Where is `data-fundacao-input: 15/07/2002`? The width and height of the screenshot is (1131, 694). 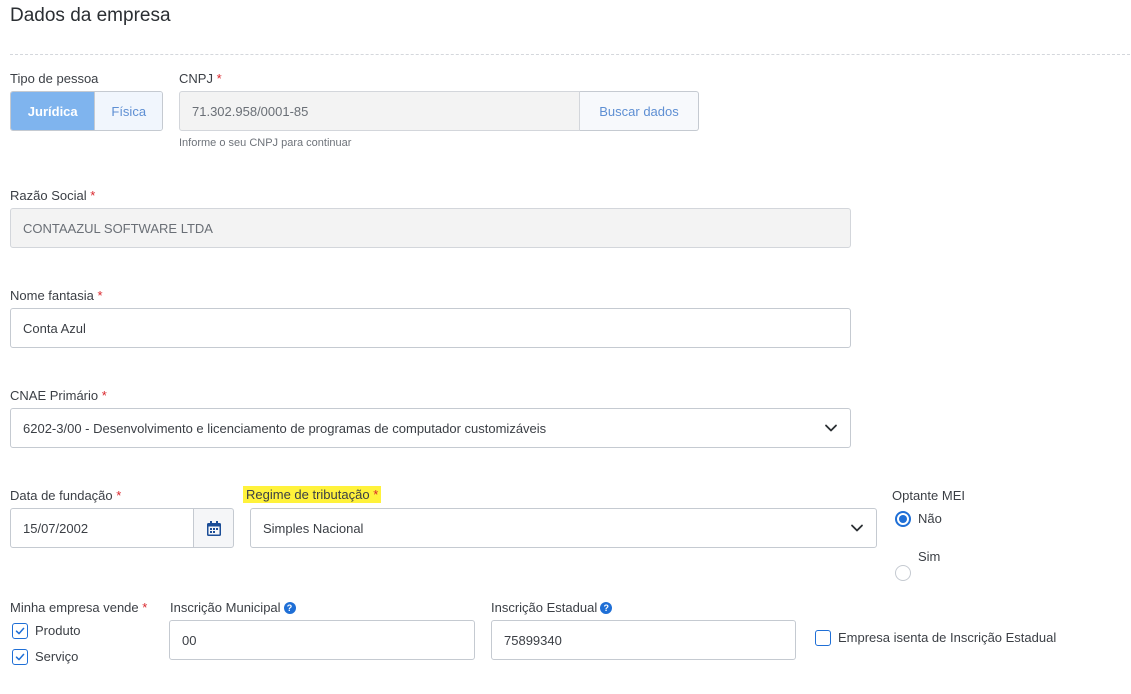
data-fundacao-input: 15/07/2002 is located at coordinates (102, 528).